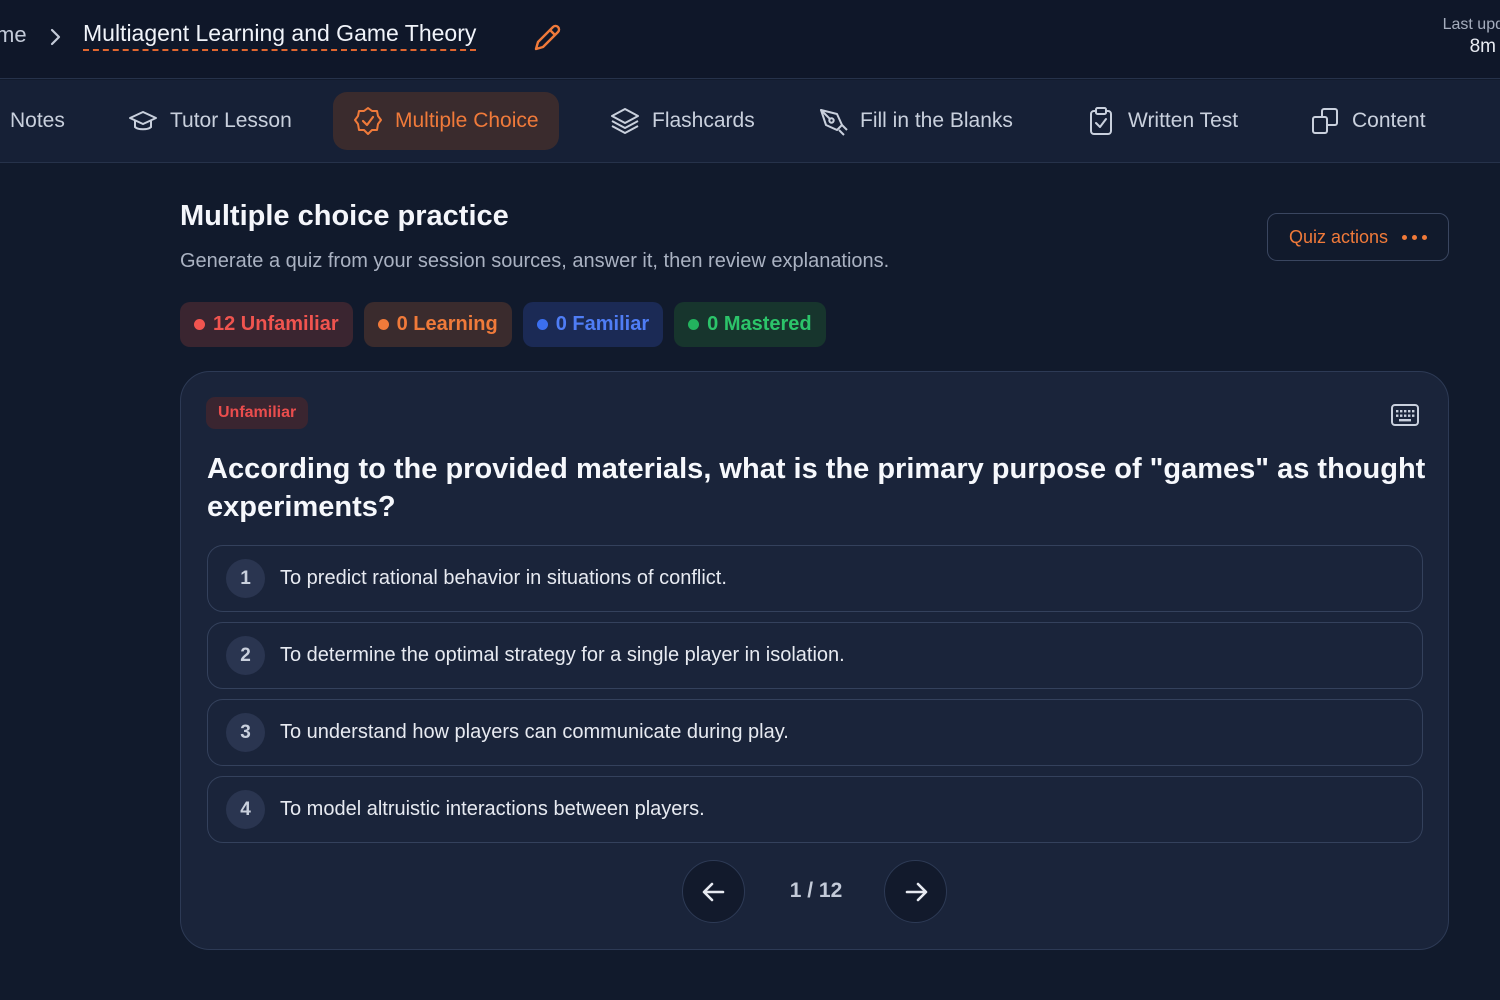 This screenshot has height=1000, width=1500. I want to click on chip-mastered: 0 Mastered, so click(750, 324).